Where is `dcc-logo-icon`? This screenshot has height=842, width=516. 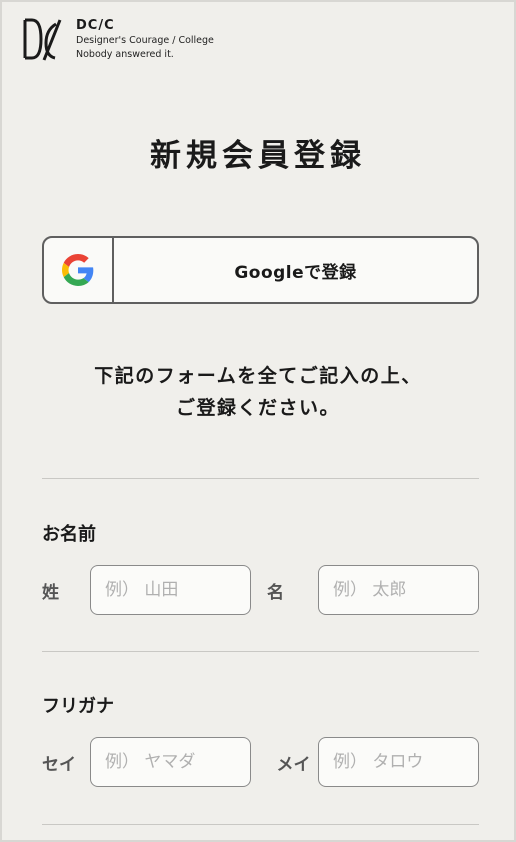
dcc-logo-icon is located at coordinates (43, 39).